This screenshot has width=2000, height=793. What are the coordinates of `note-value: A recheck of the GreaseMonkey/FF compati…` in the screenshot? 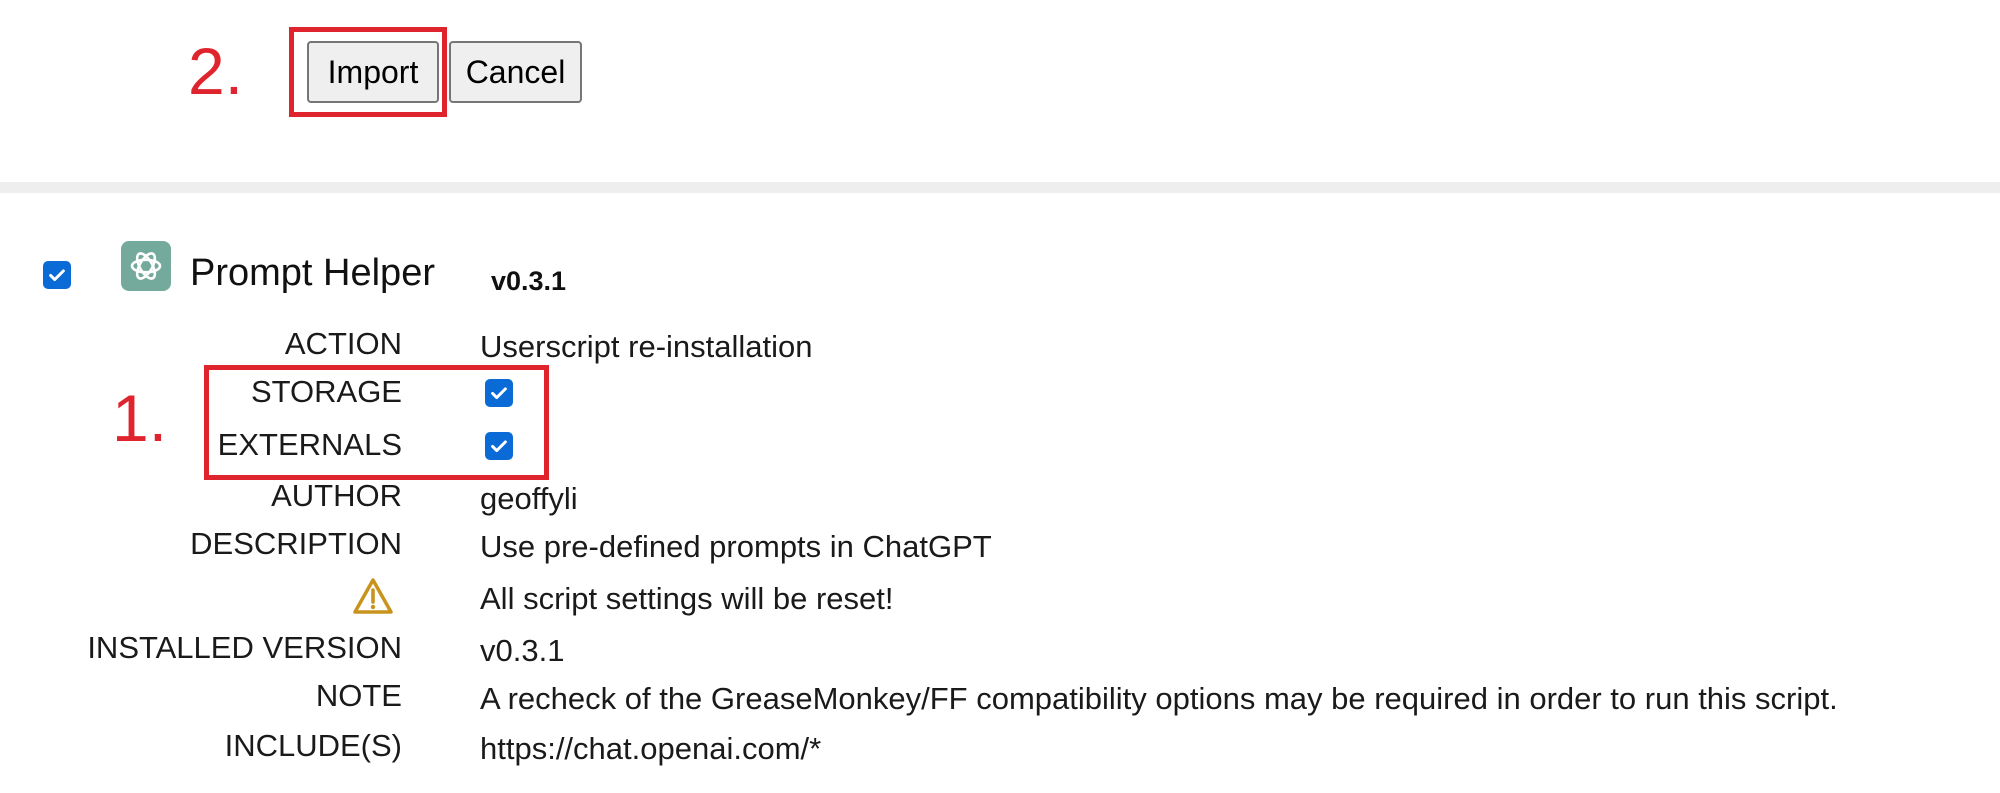 It's located at (1159, 698).